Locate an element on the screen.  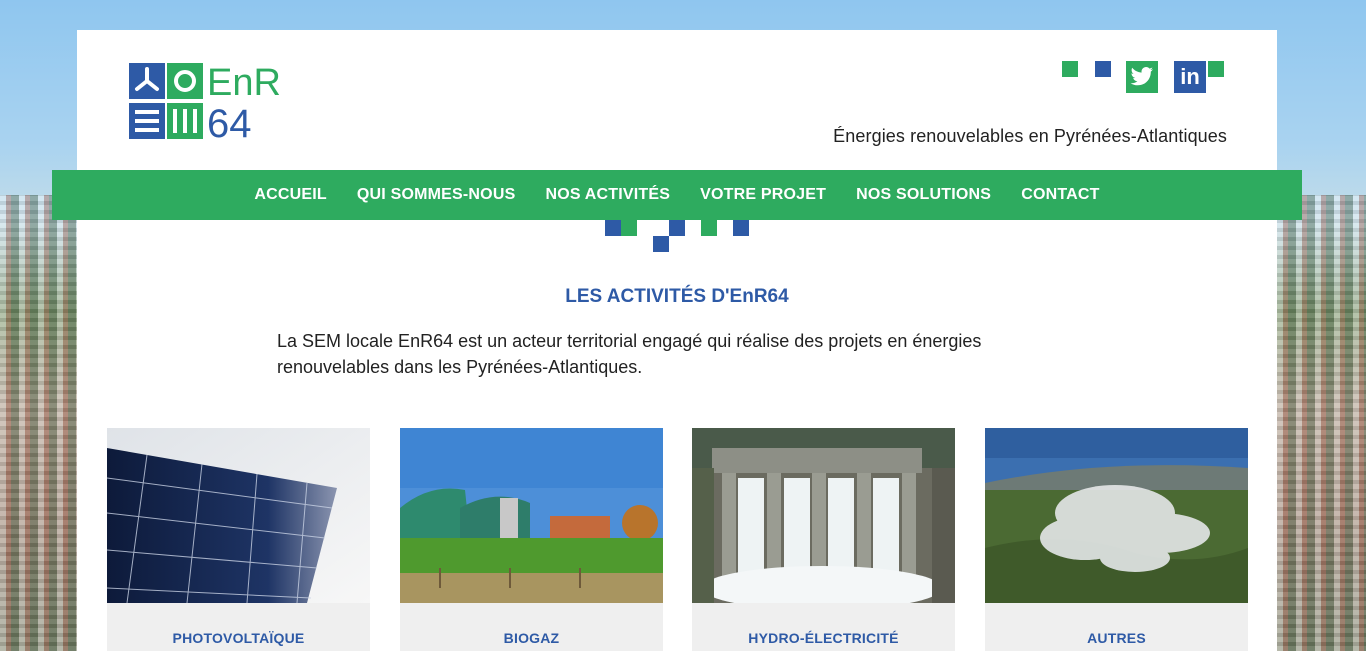
twitter-button is located at coordinates (1142, 77).